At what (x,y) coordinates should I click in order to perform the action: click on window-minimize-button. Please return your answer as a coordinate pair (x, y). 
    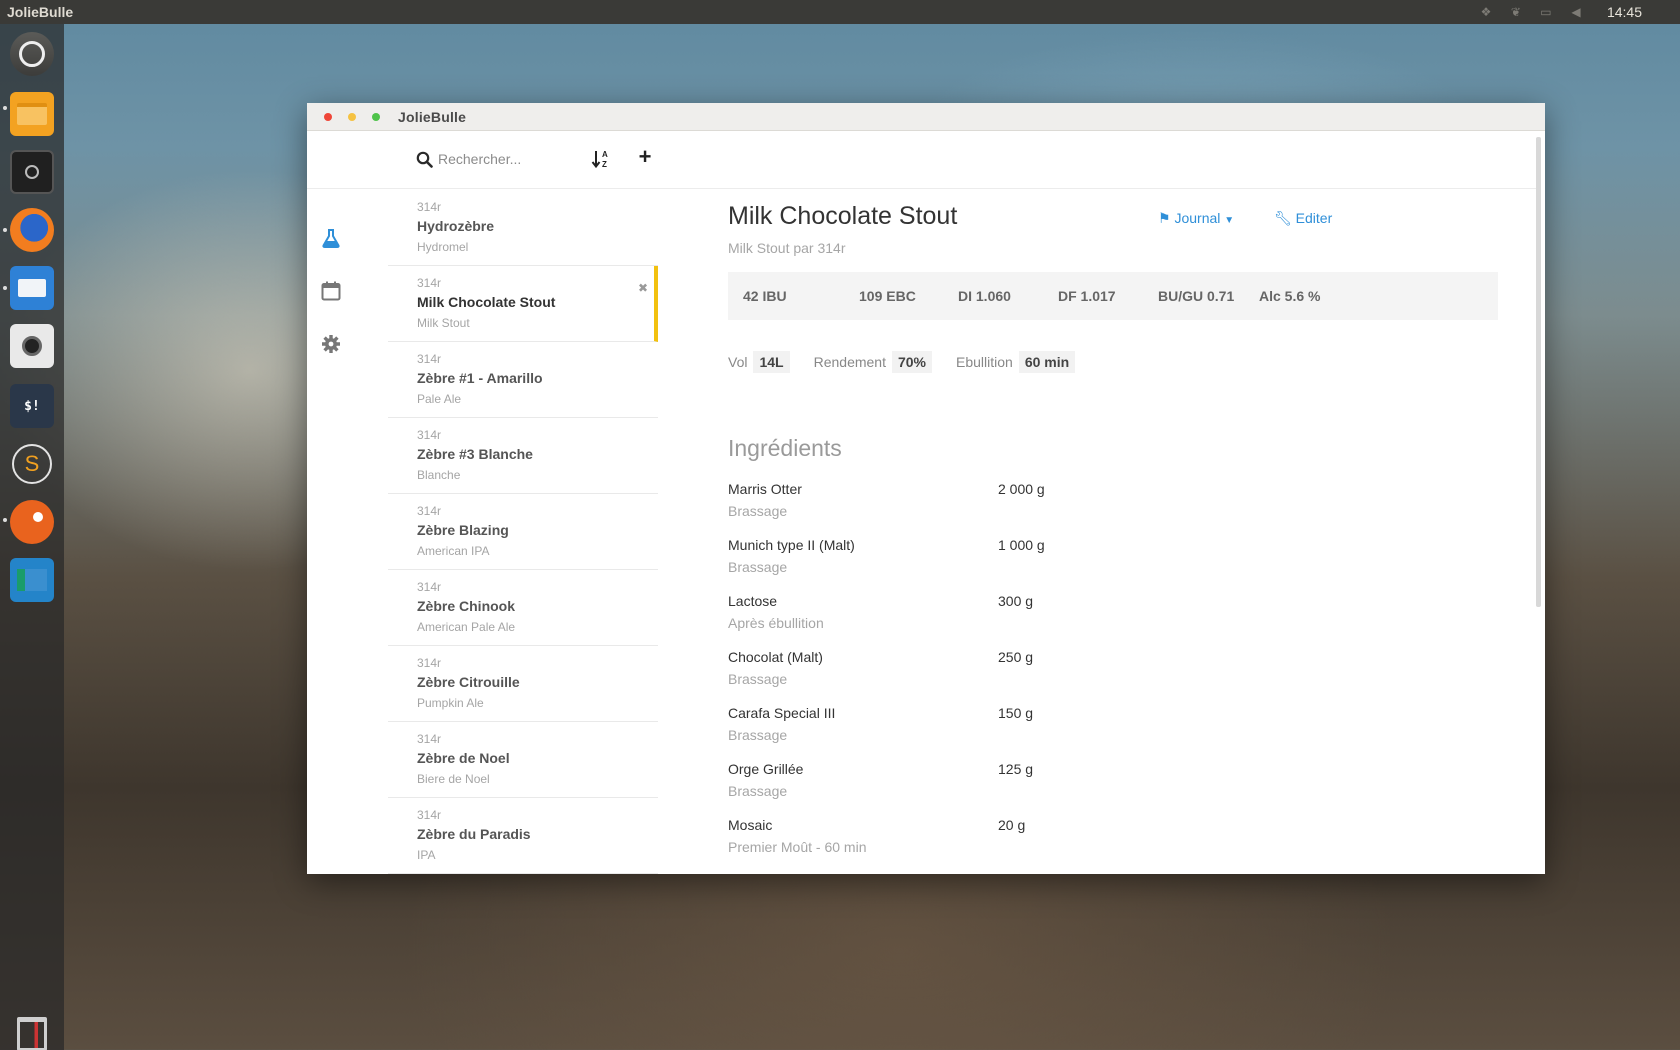
    Looking at the image, I should click on (352, 116).